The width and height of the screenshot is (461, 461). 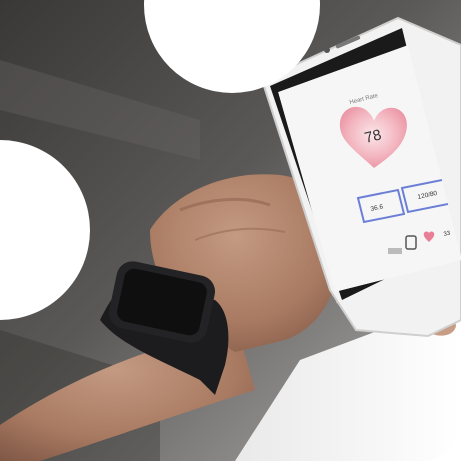 What do you see at coordinates (444, 440) in the screenshot?
I see `white-corner-notch` at bounding box center [444, 440].